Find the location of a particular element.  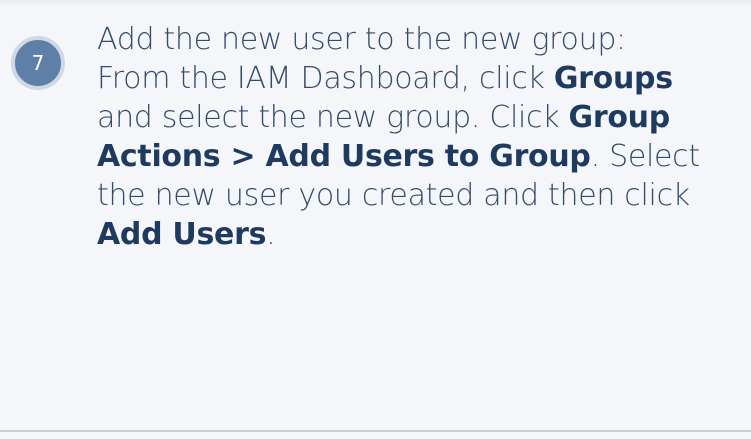

instruction-line: Add the new user to the new group: is located at coordinates (422, 39).